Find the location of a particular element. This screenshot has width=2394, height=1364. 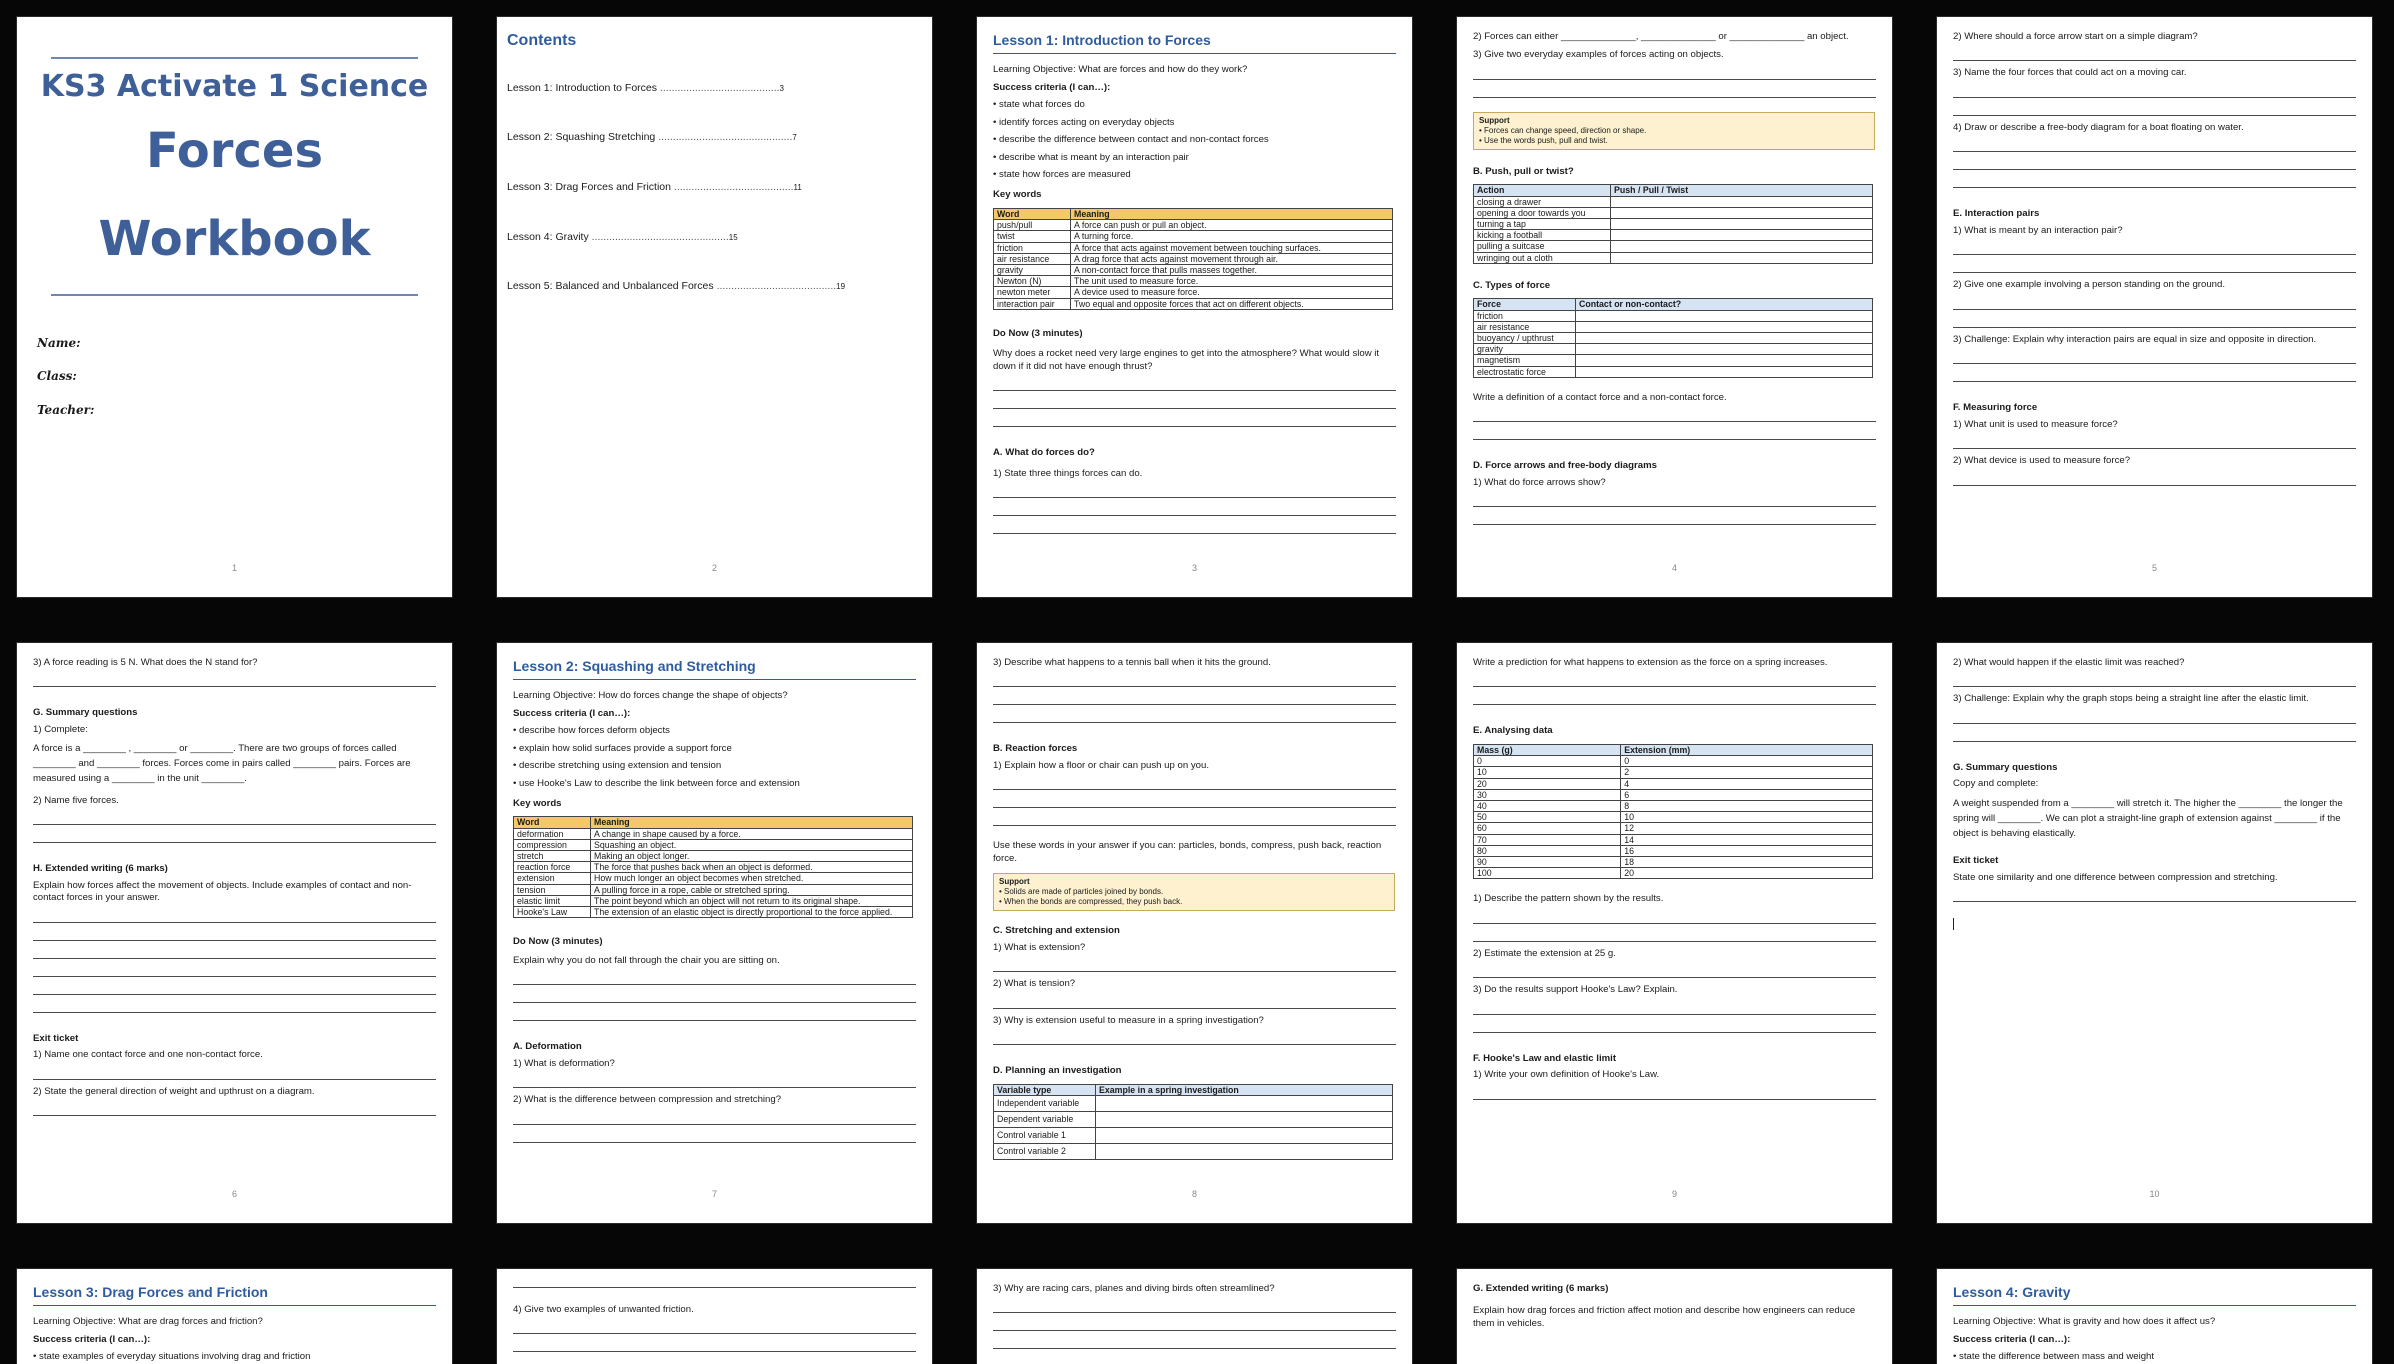

table-row: friction is located at coordinates (1673, 315).